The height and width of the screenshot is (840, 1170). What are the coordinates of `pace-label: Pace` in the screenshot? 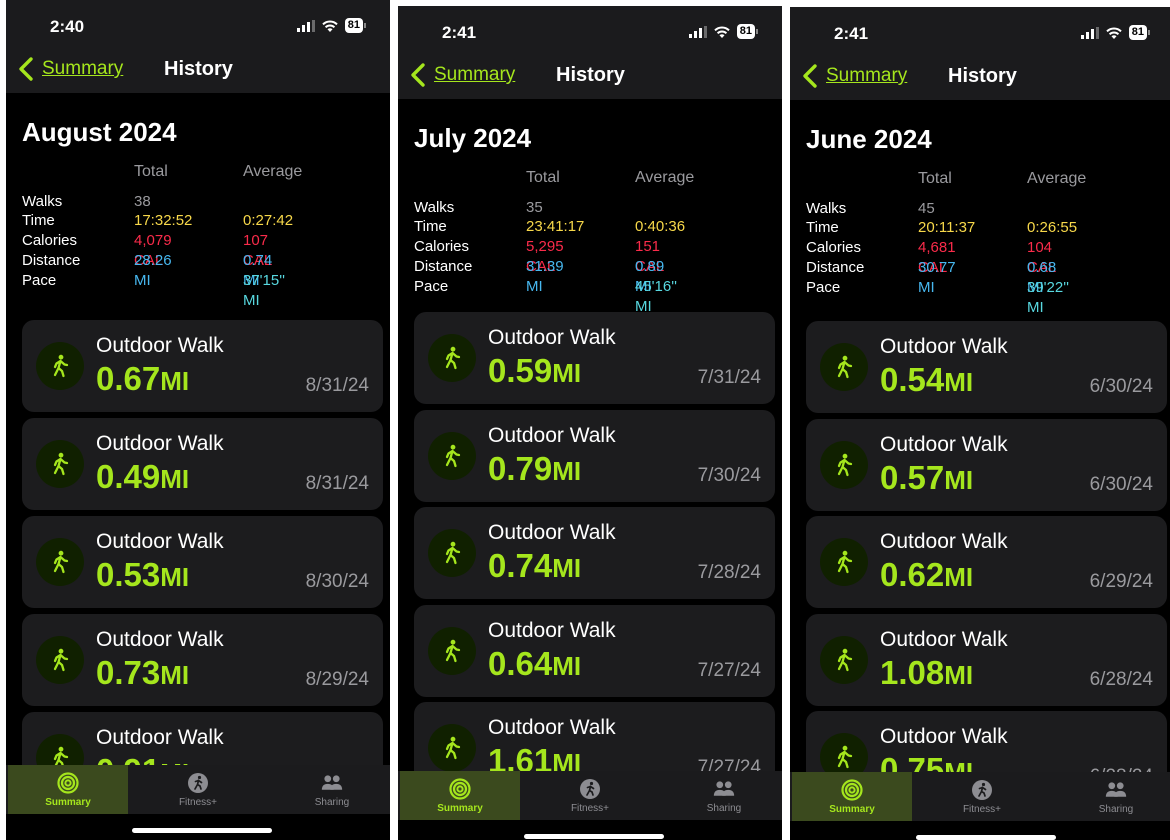 It's located at (39, 280).